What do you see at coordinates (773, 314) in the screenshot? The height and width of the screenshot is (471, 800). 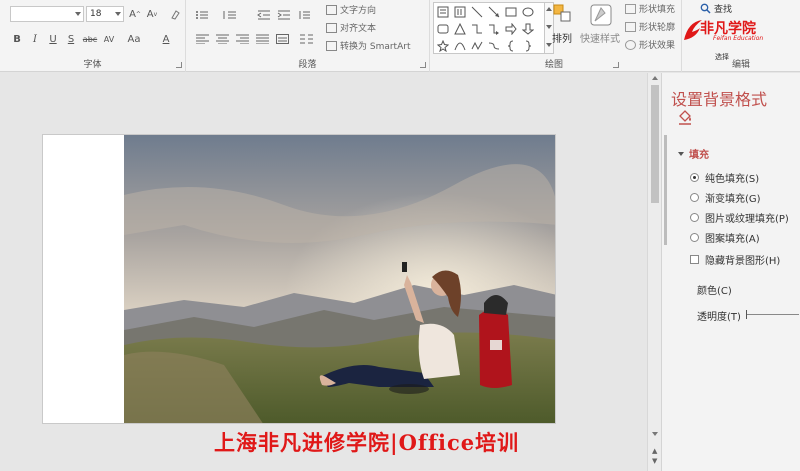 I see `transparency-slider` at bounding box center [773, 314].